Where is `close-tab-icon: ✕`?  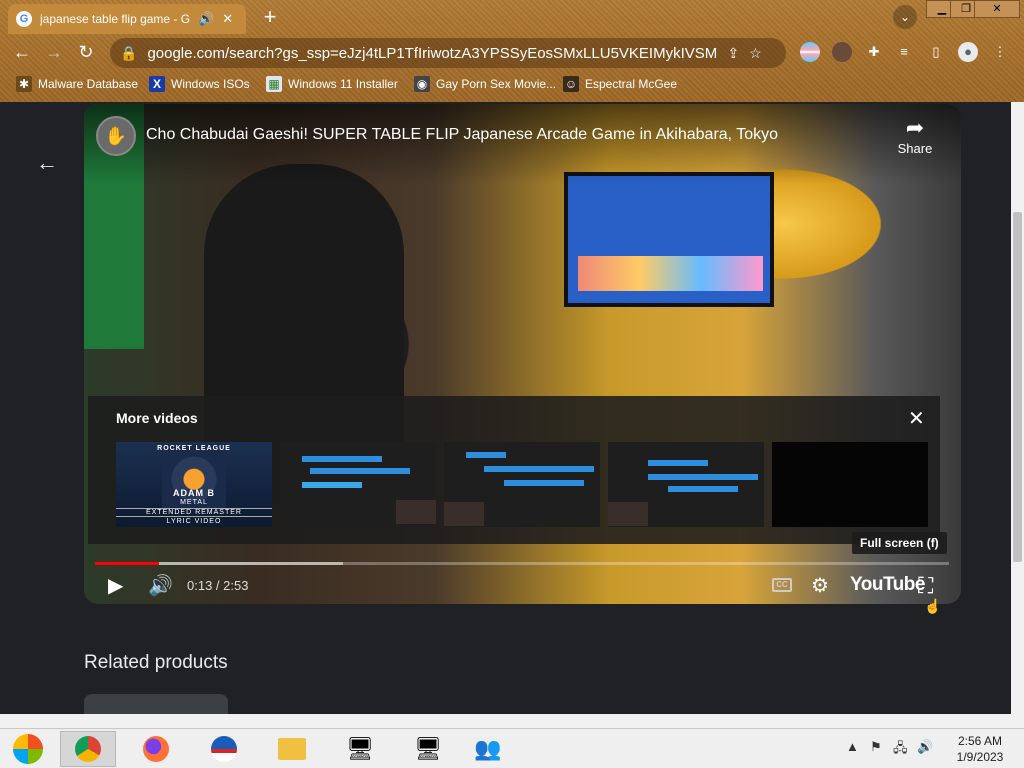
close-tab-icon: ✕ is located at coordinates (227, 19).